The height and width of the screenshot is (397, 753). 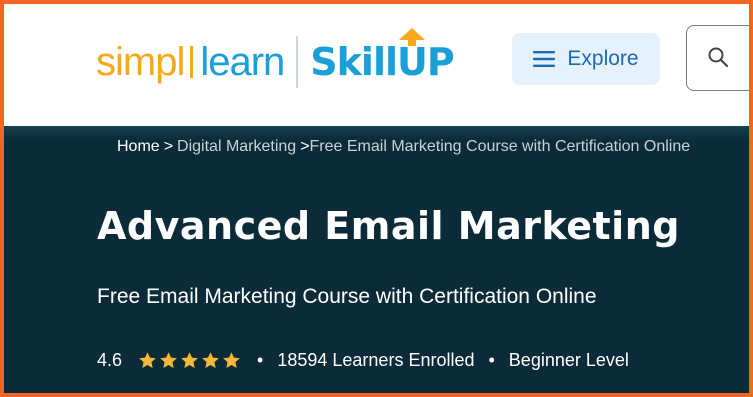 I want to click on hamburger-menu-icon, so click(x=544, y=59).